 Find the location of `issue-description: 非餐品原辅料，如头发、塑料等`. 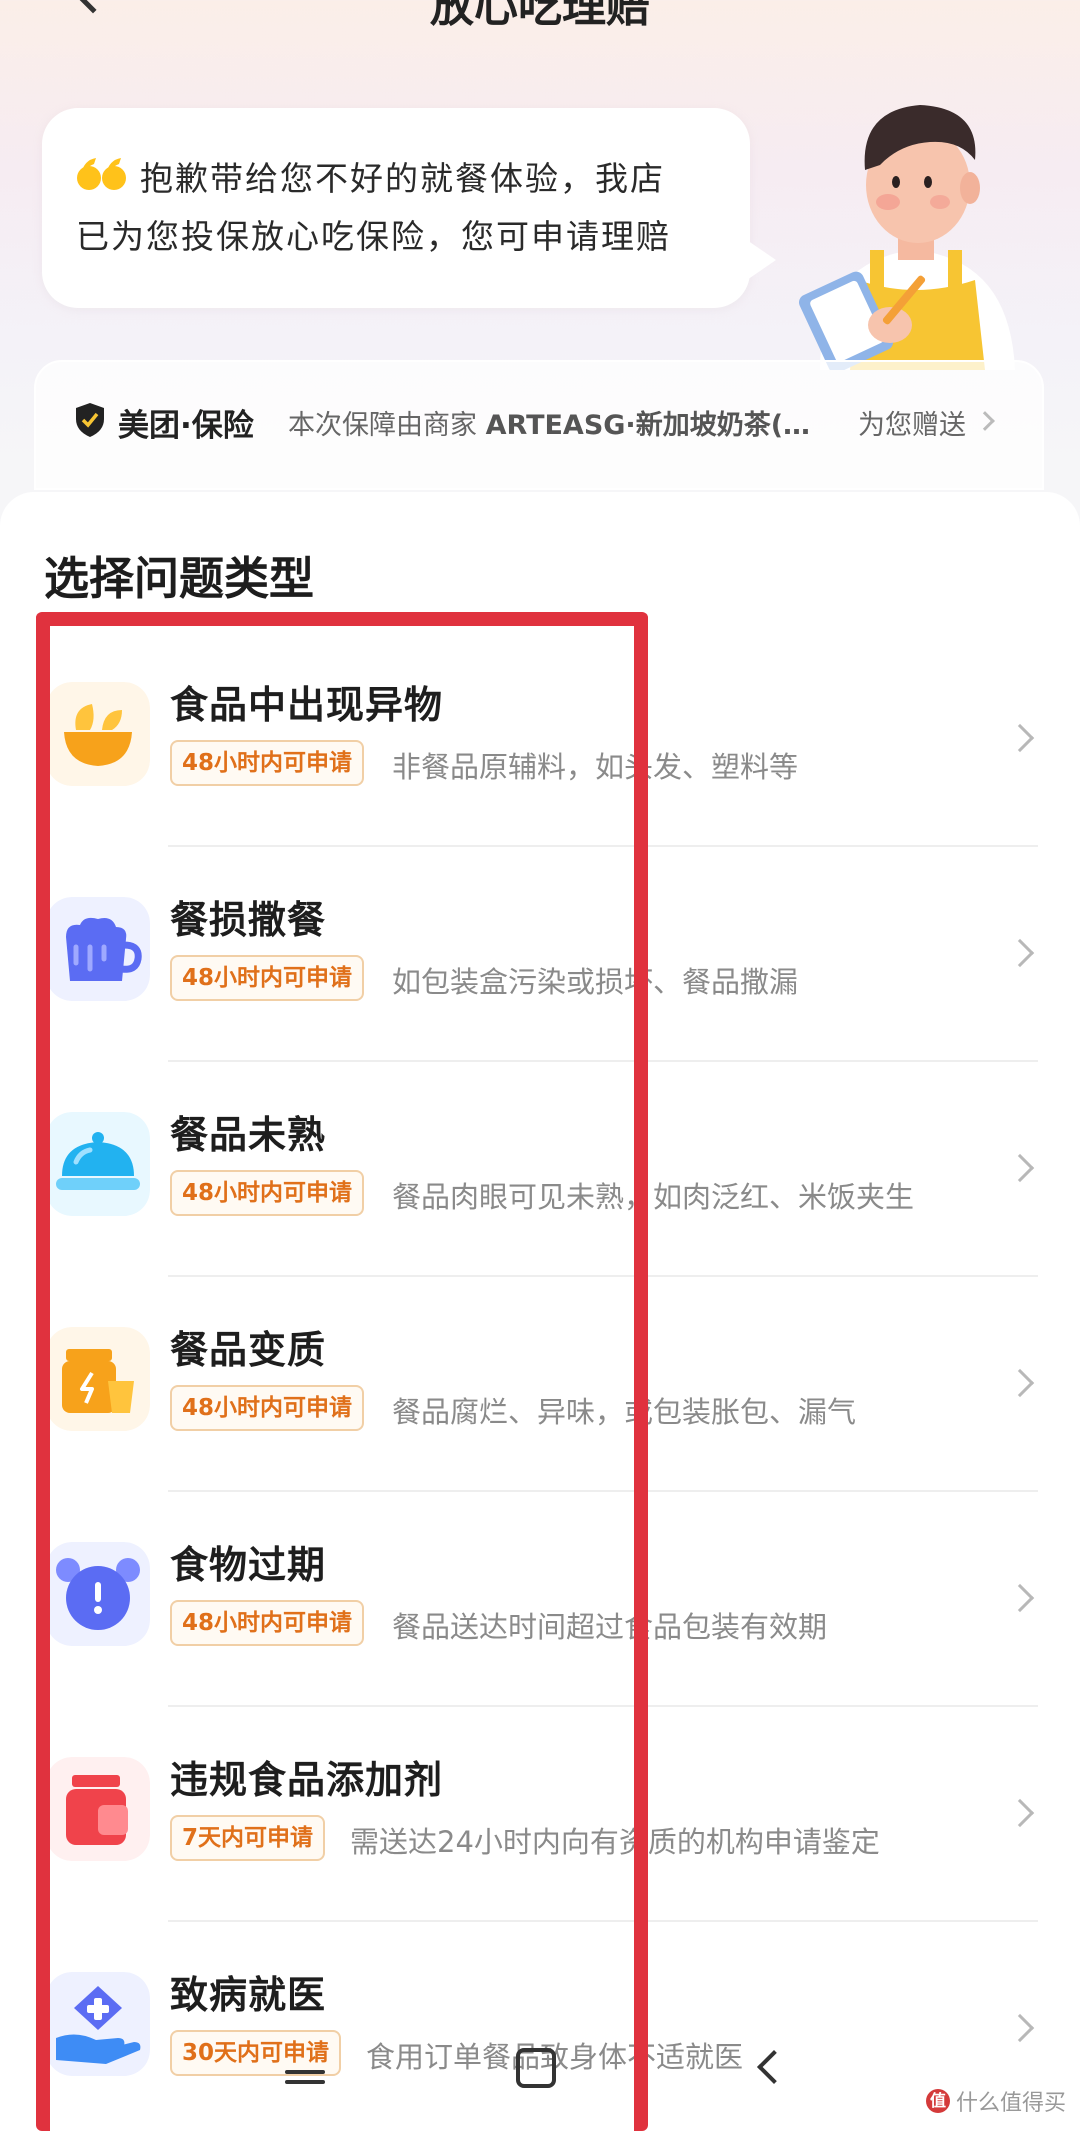

issue-description: 非餐品原辅料，如头发、塑料等 is located at coordinates (595, 767).